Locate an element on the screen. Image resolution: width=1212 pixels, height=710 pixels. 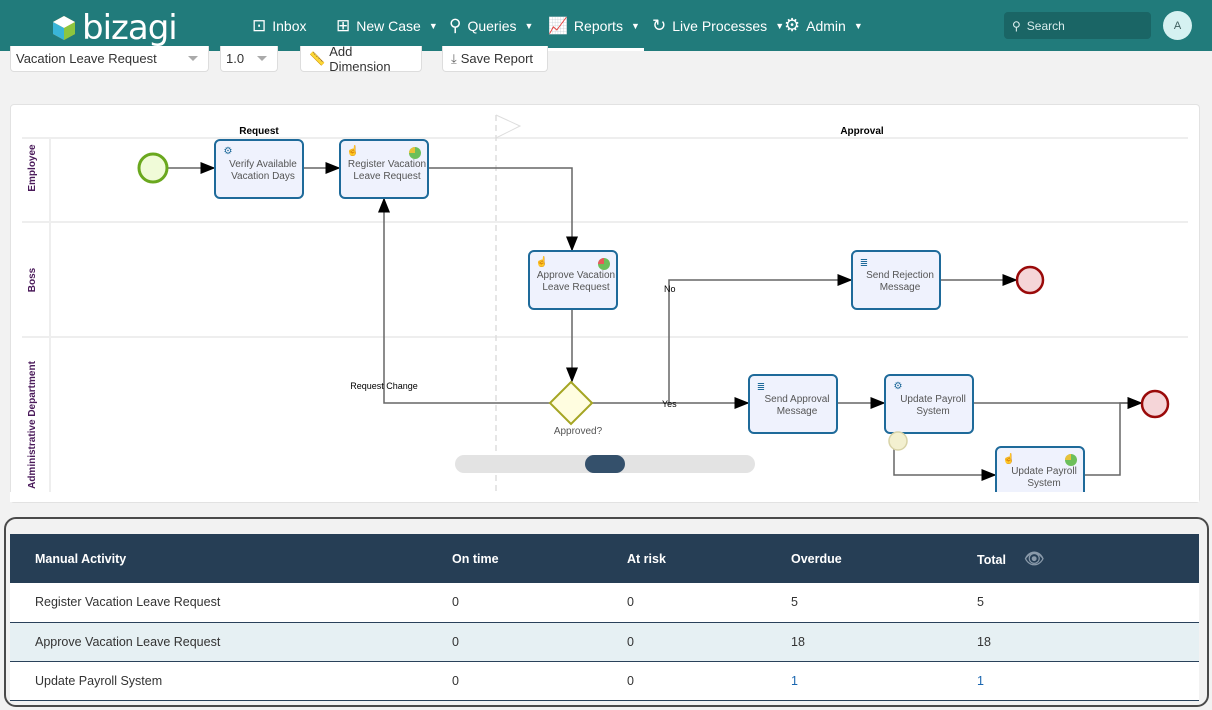
save-report-button: ⤓ Save Report is located at coordinates (495, 59).